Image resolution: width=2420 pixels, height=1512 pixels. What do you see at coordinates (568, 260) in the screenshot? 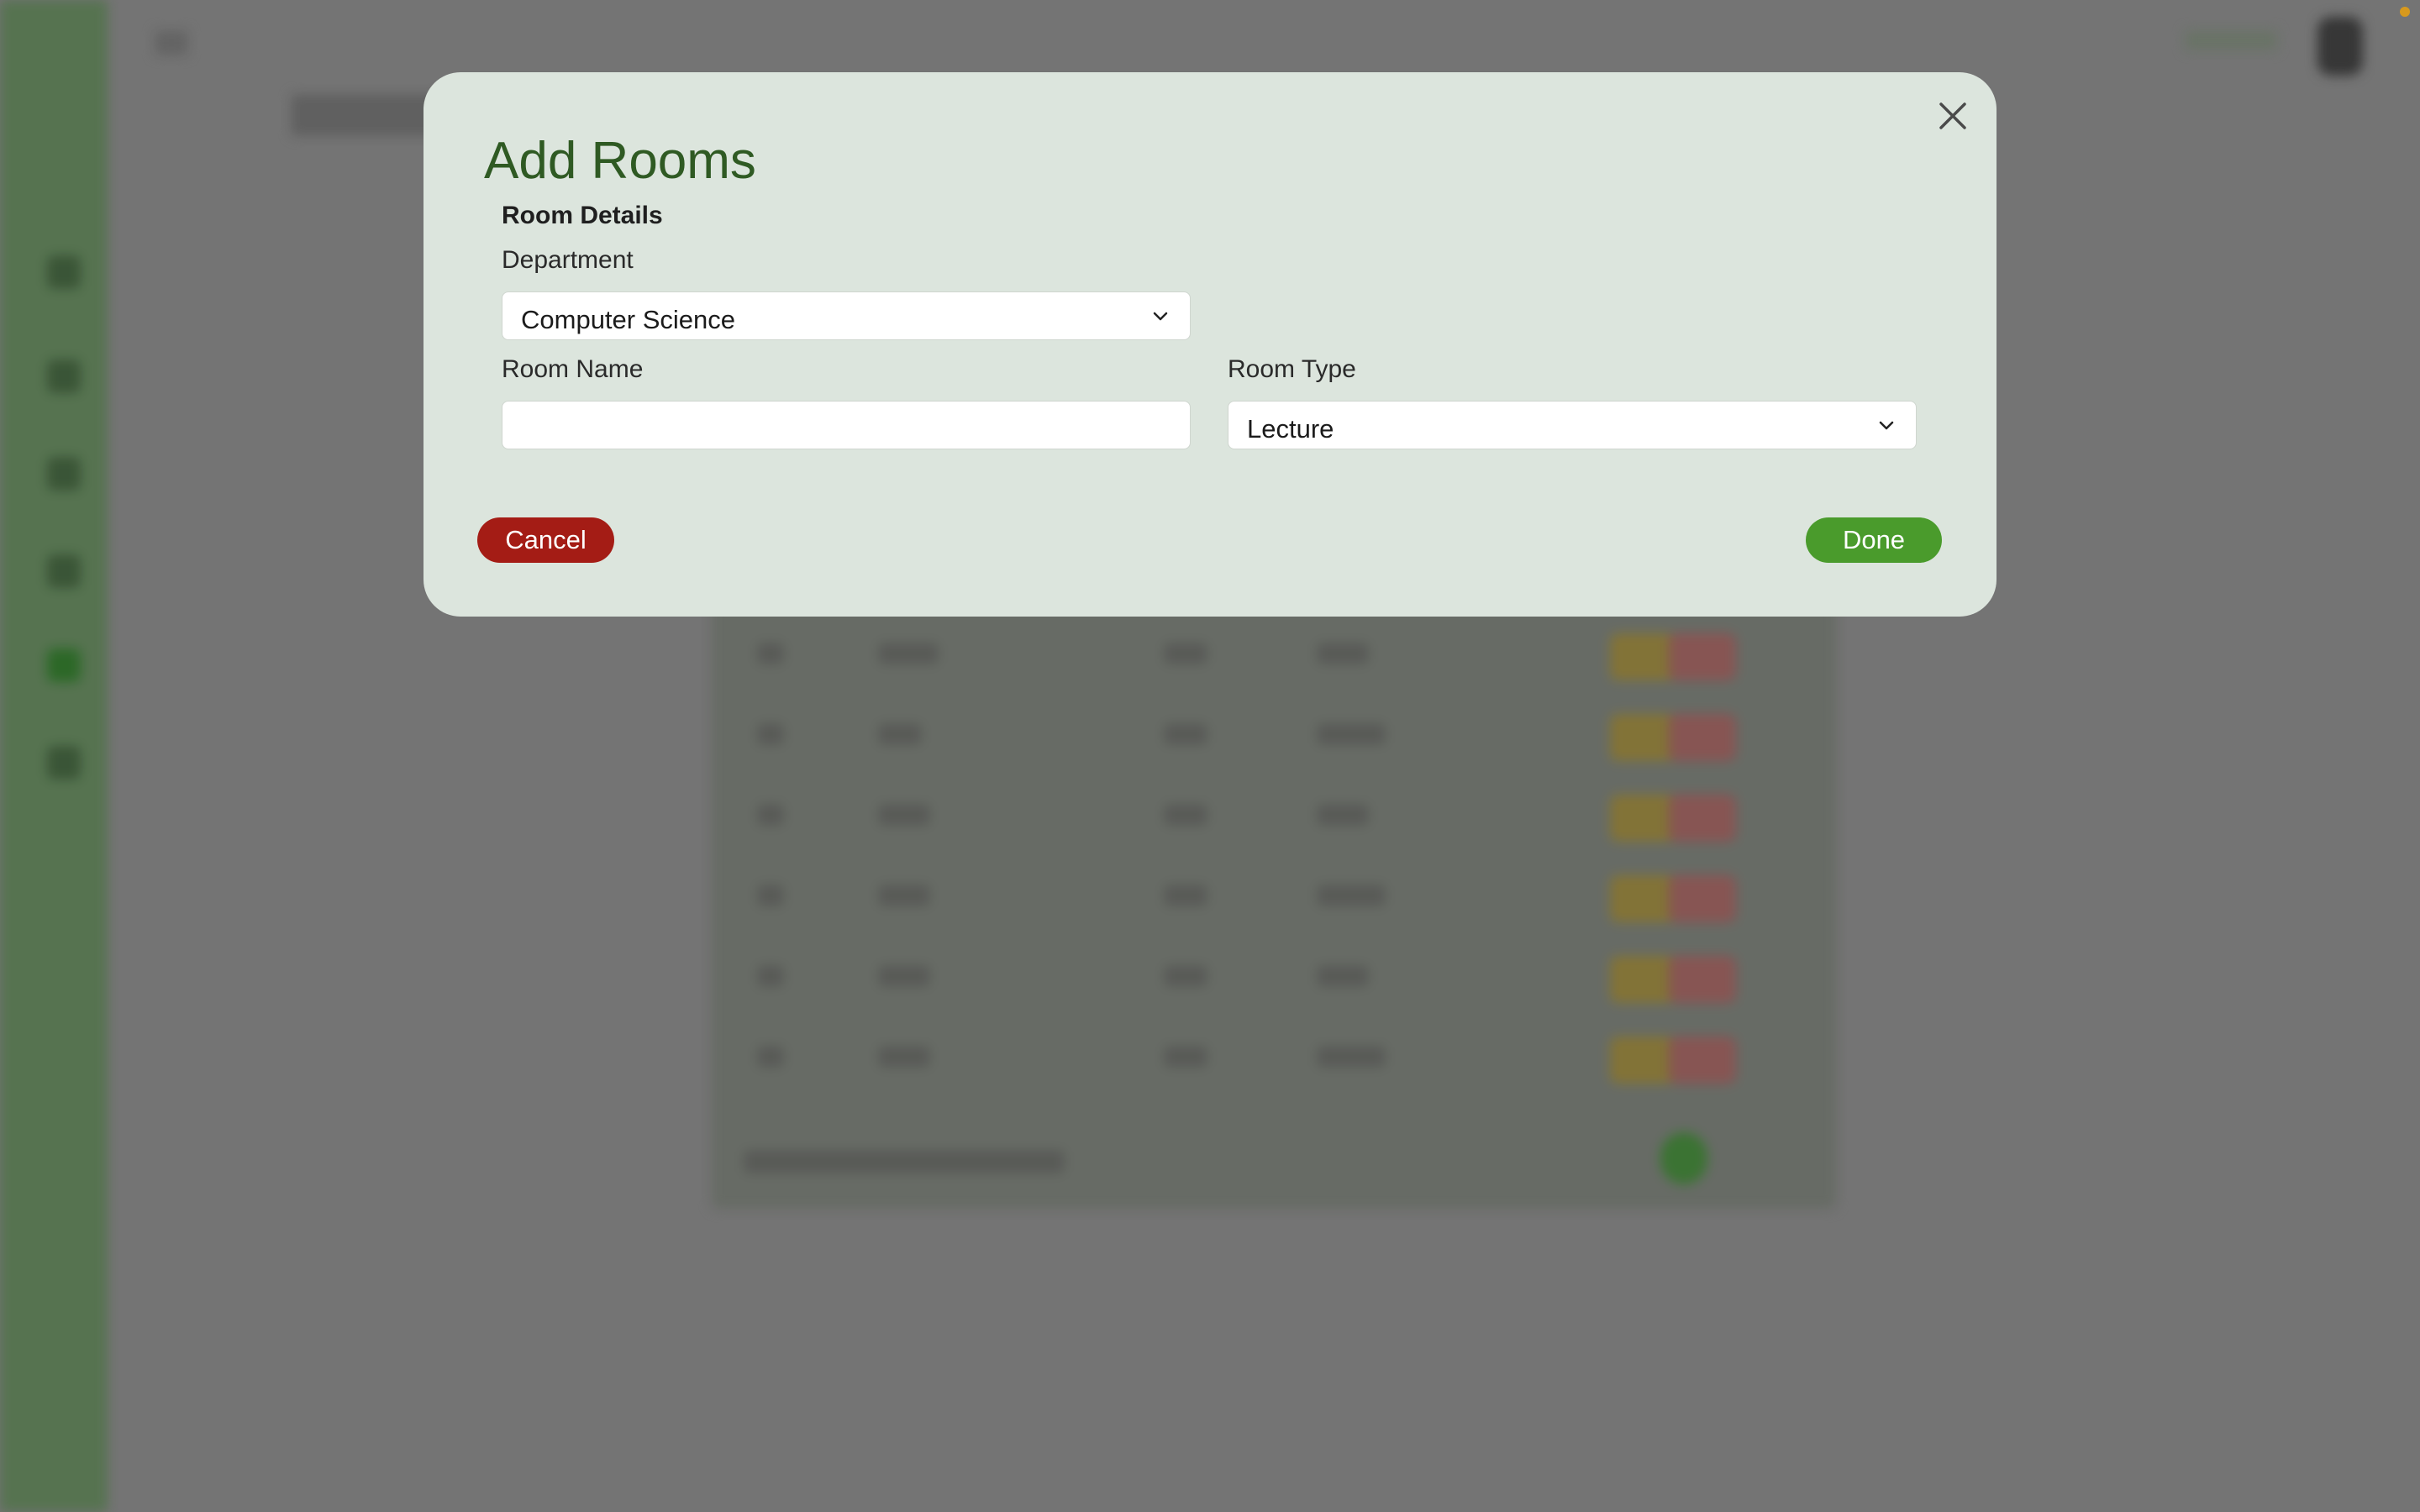
I see `department-label: Department` at bounding box center [568, 260].